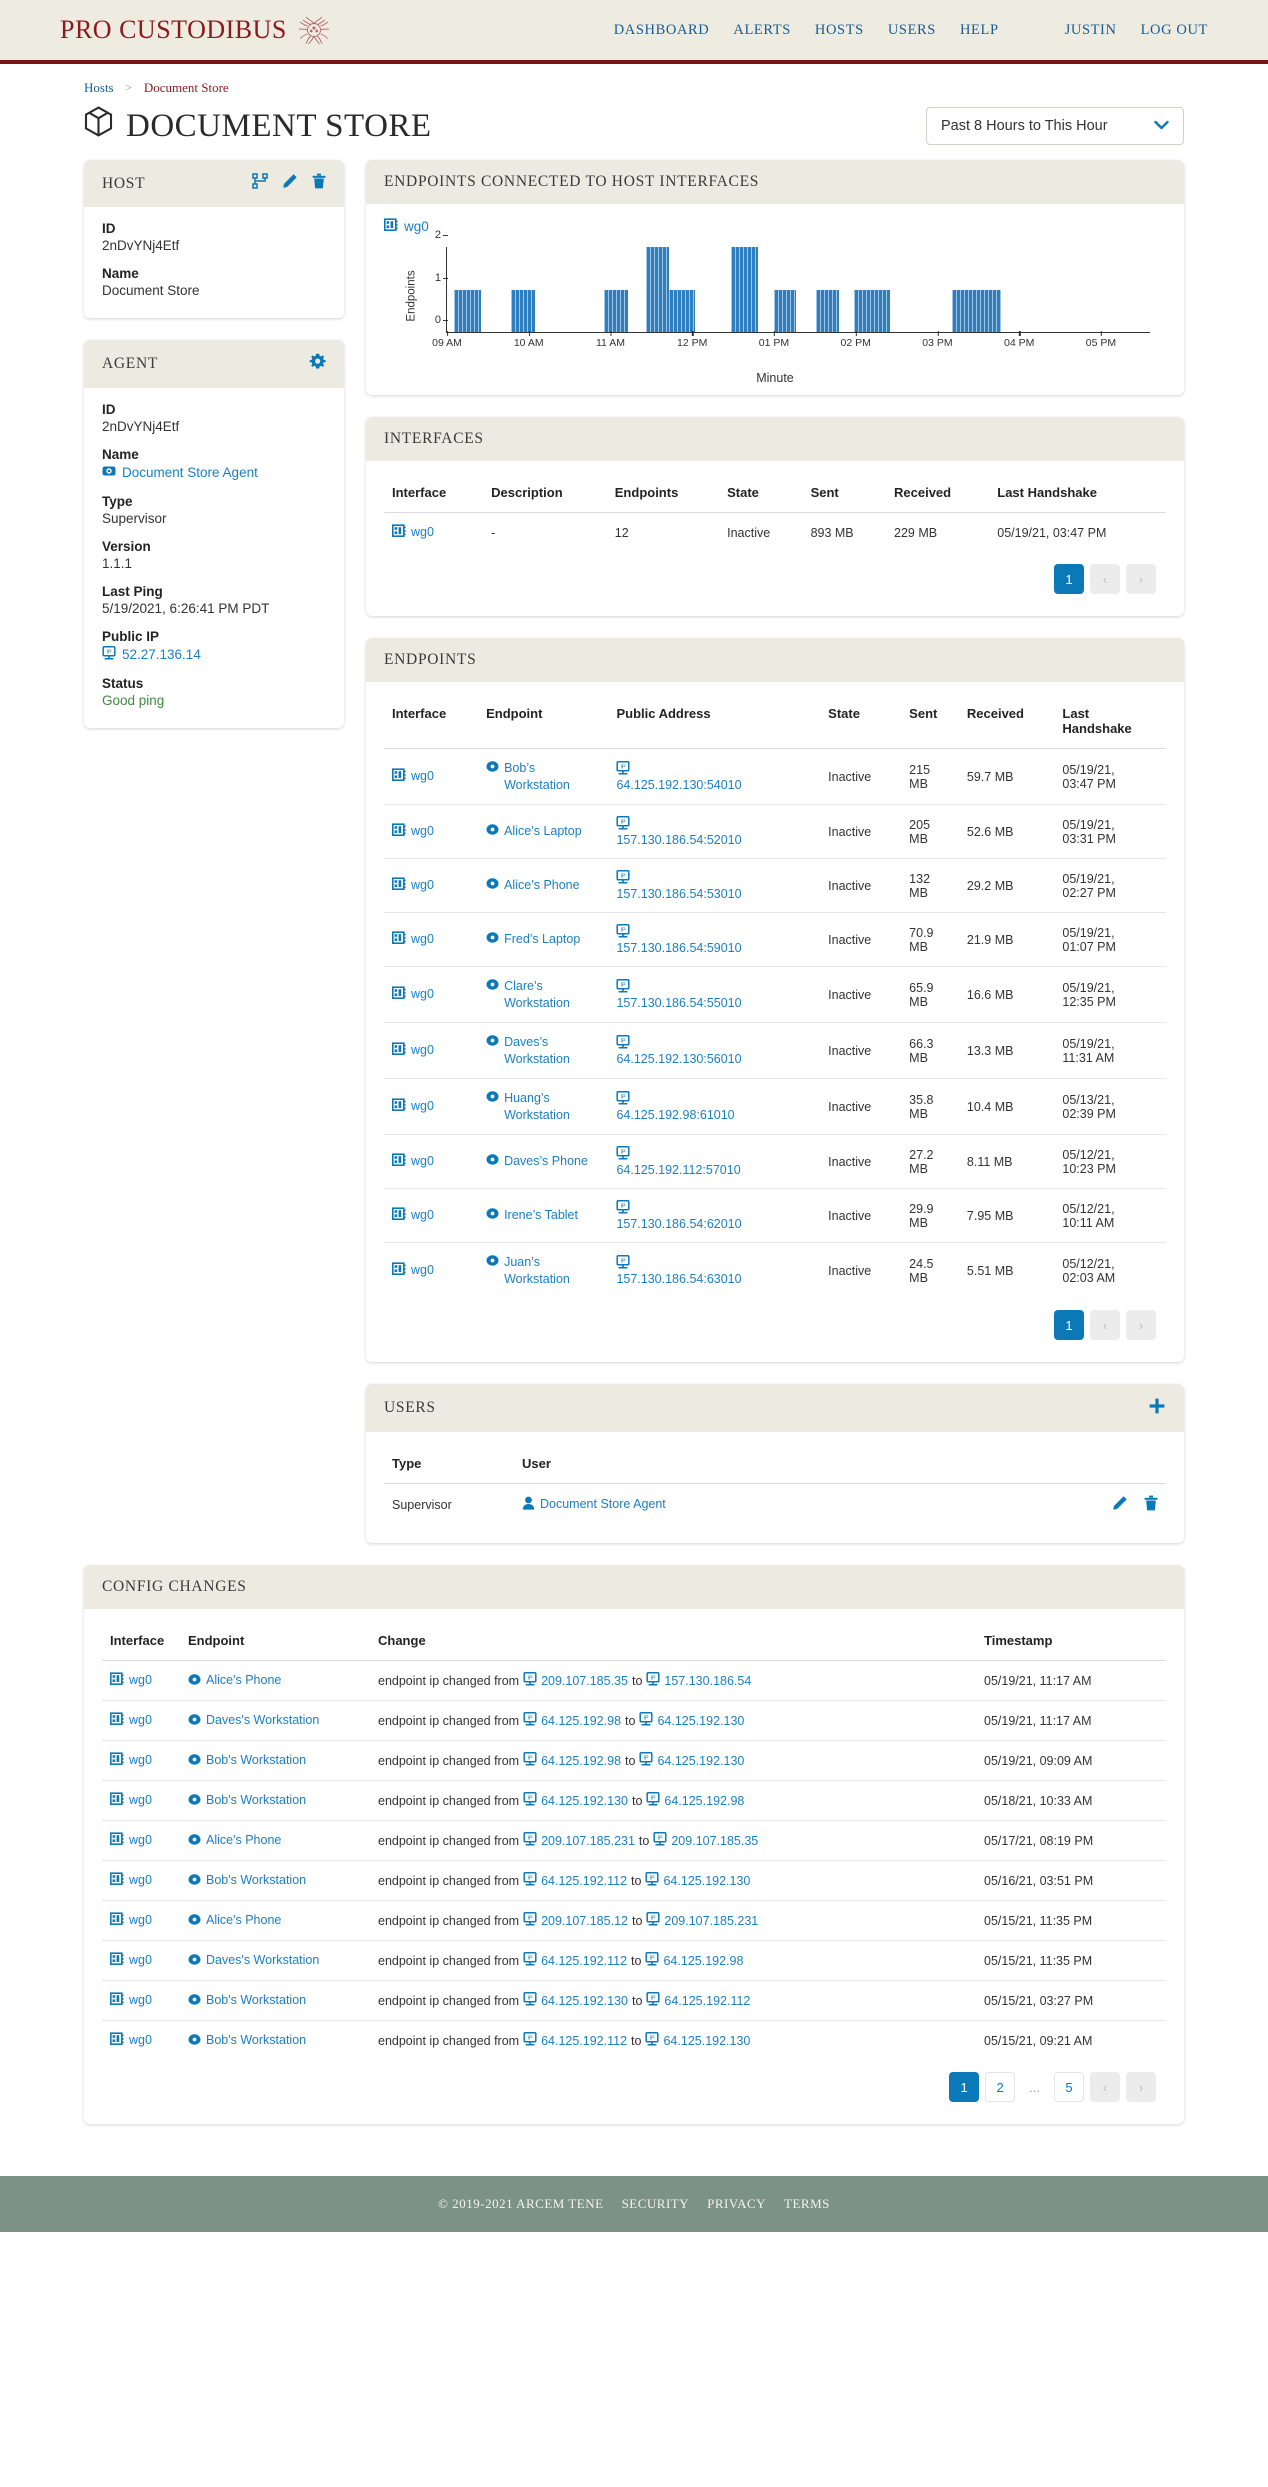 The width and height of the screenshot is (1268, 2487). I want to click on public-address-link: 157.130.186.54:63010, so click(714, 1279).